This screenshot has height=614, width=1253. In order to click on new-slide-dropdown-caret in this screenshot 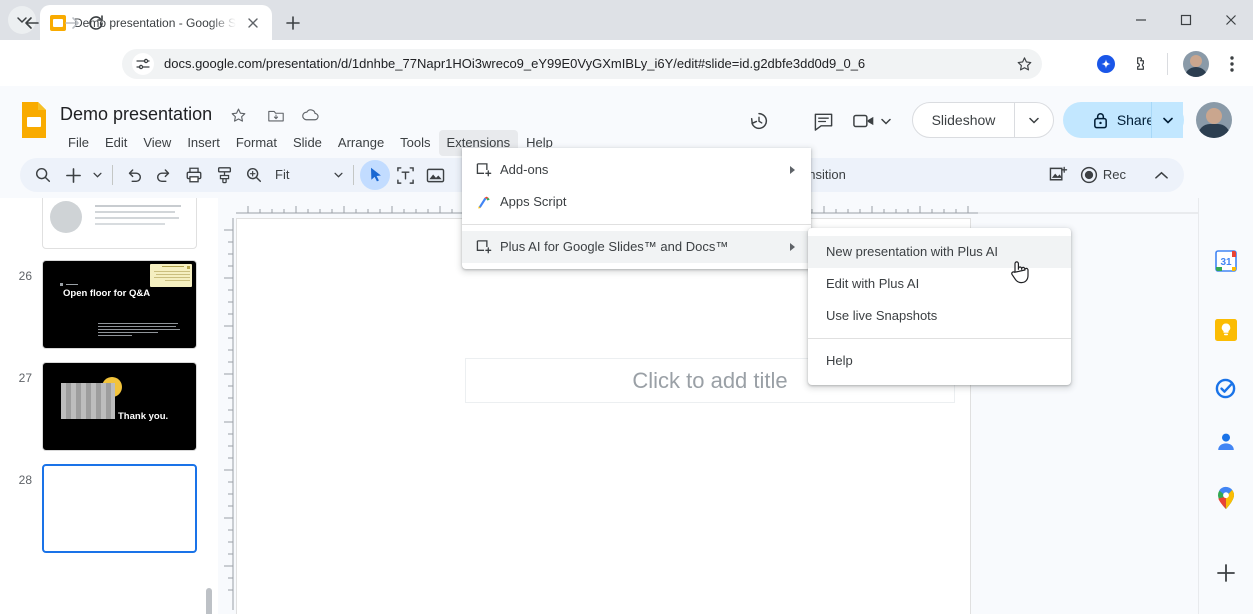, I will do `click(97, 175)`.